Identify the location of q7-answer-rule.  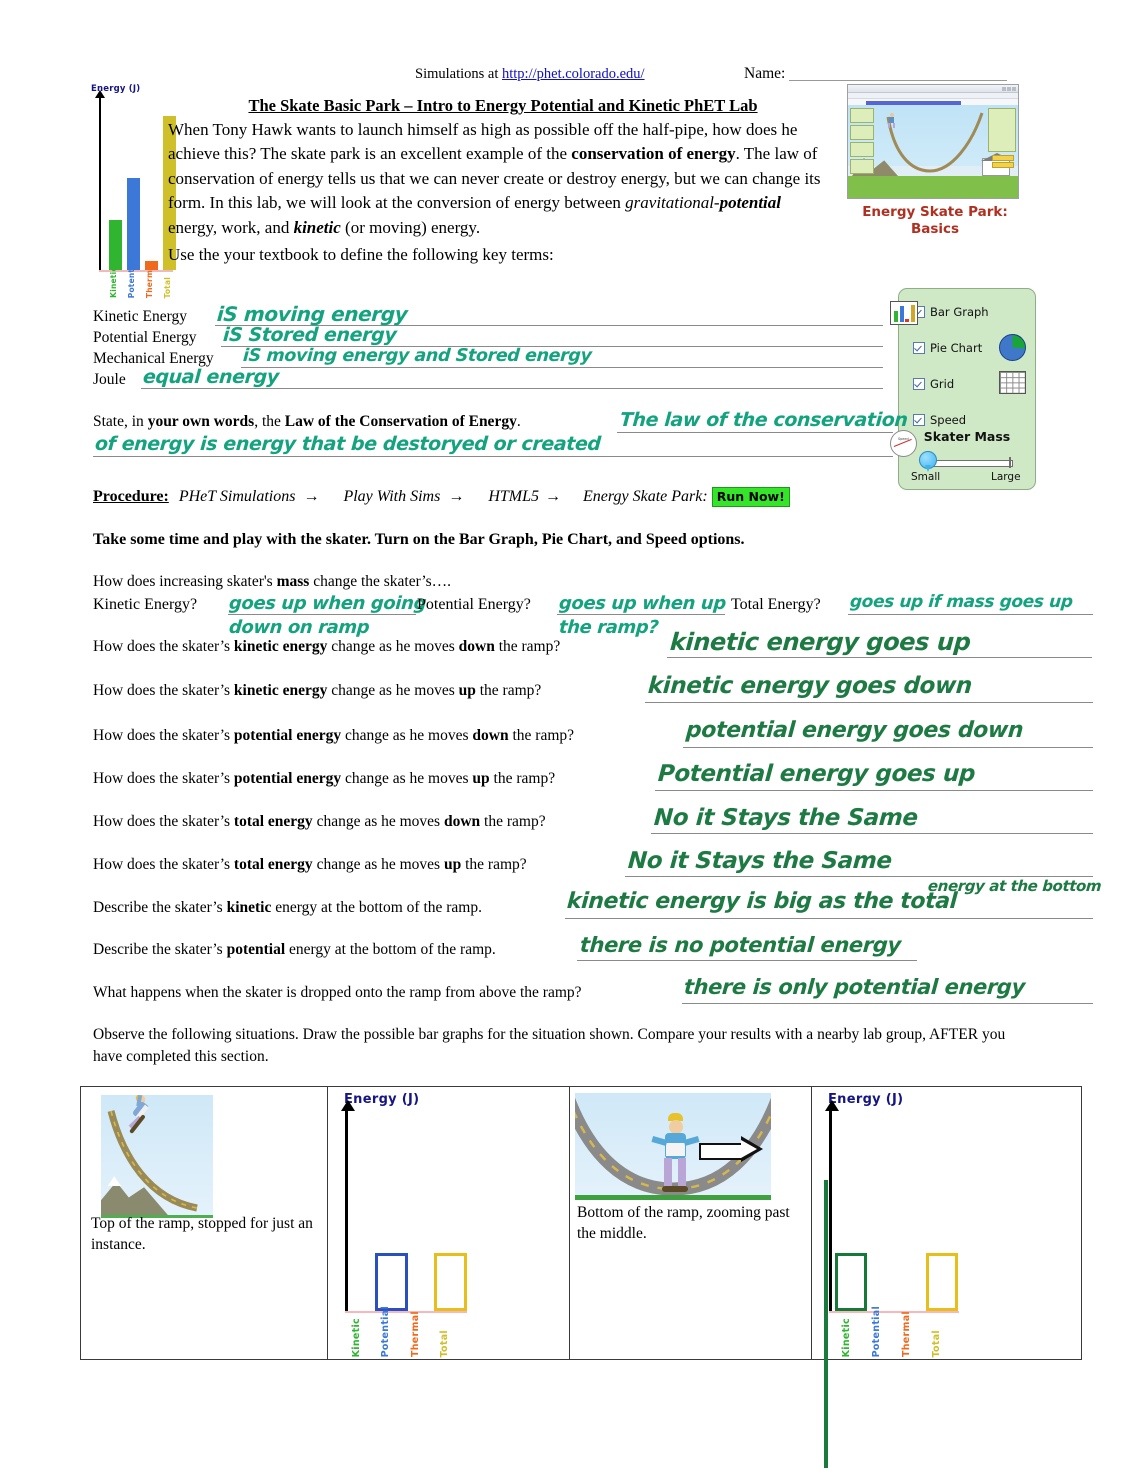
(829, 918).